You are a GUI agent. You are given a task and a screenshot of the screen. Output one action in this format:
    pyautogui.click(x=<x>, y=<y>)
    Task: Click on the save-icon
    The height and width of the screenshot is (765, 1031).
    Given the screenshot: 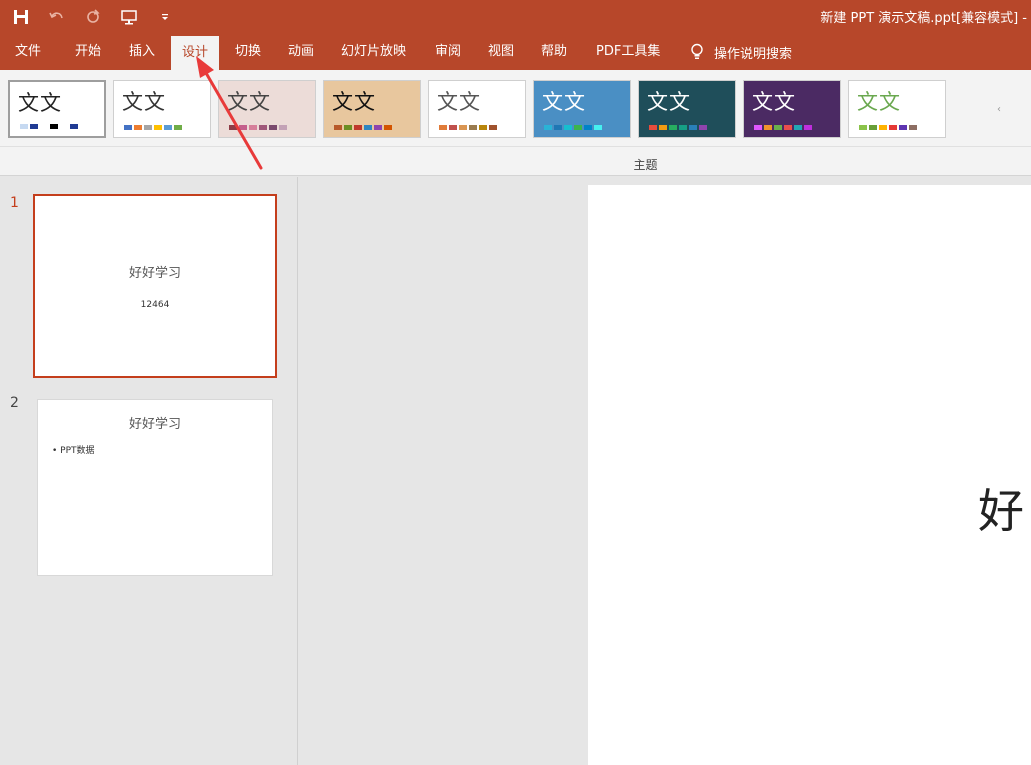 What is the action you would take?
    pyautogui.click(x=21, y=17)
    